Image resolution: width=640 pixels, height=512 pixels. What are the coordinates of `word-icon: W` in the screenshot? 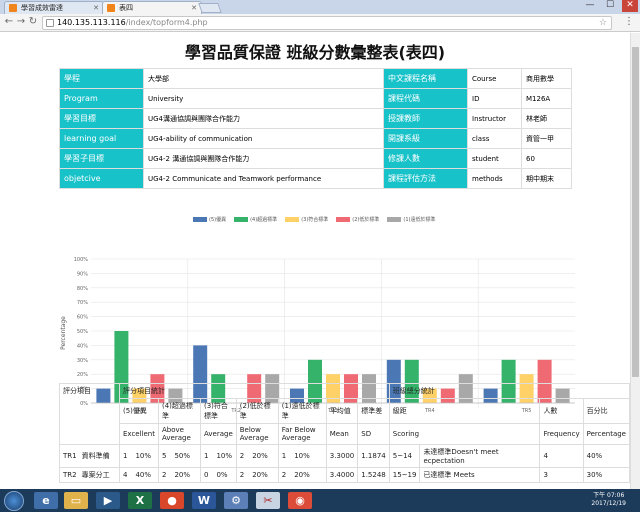 It's located at (204, 500).